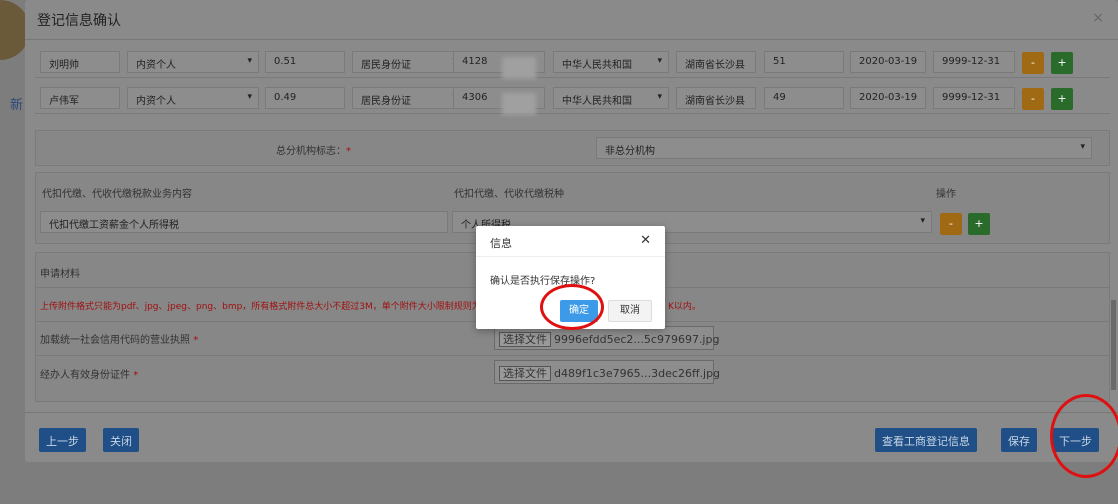  Describe the element at coordinates (684, 307) in the screenshot. I see `upload-notice-tail: K以内。` at that location.